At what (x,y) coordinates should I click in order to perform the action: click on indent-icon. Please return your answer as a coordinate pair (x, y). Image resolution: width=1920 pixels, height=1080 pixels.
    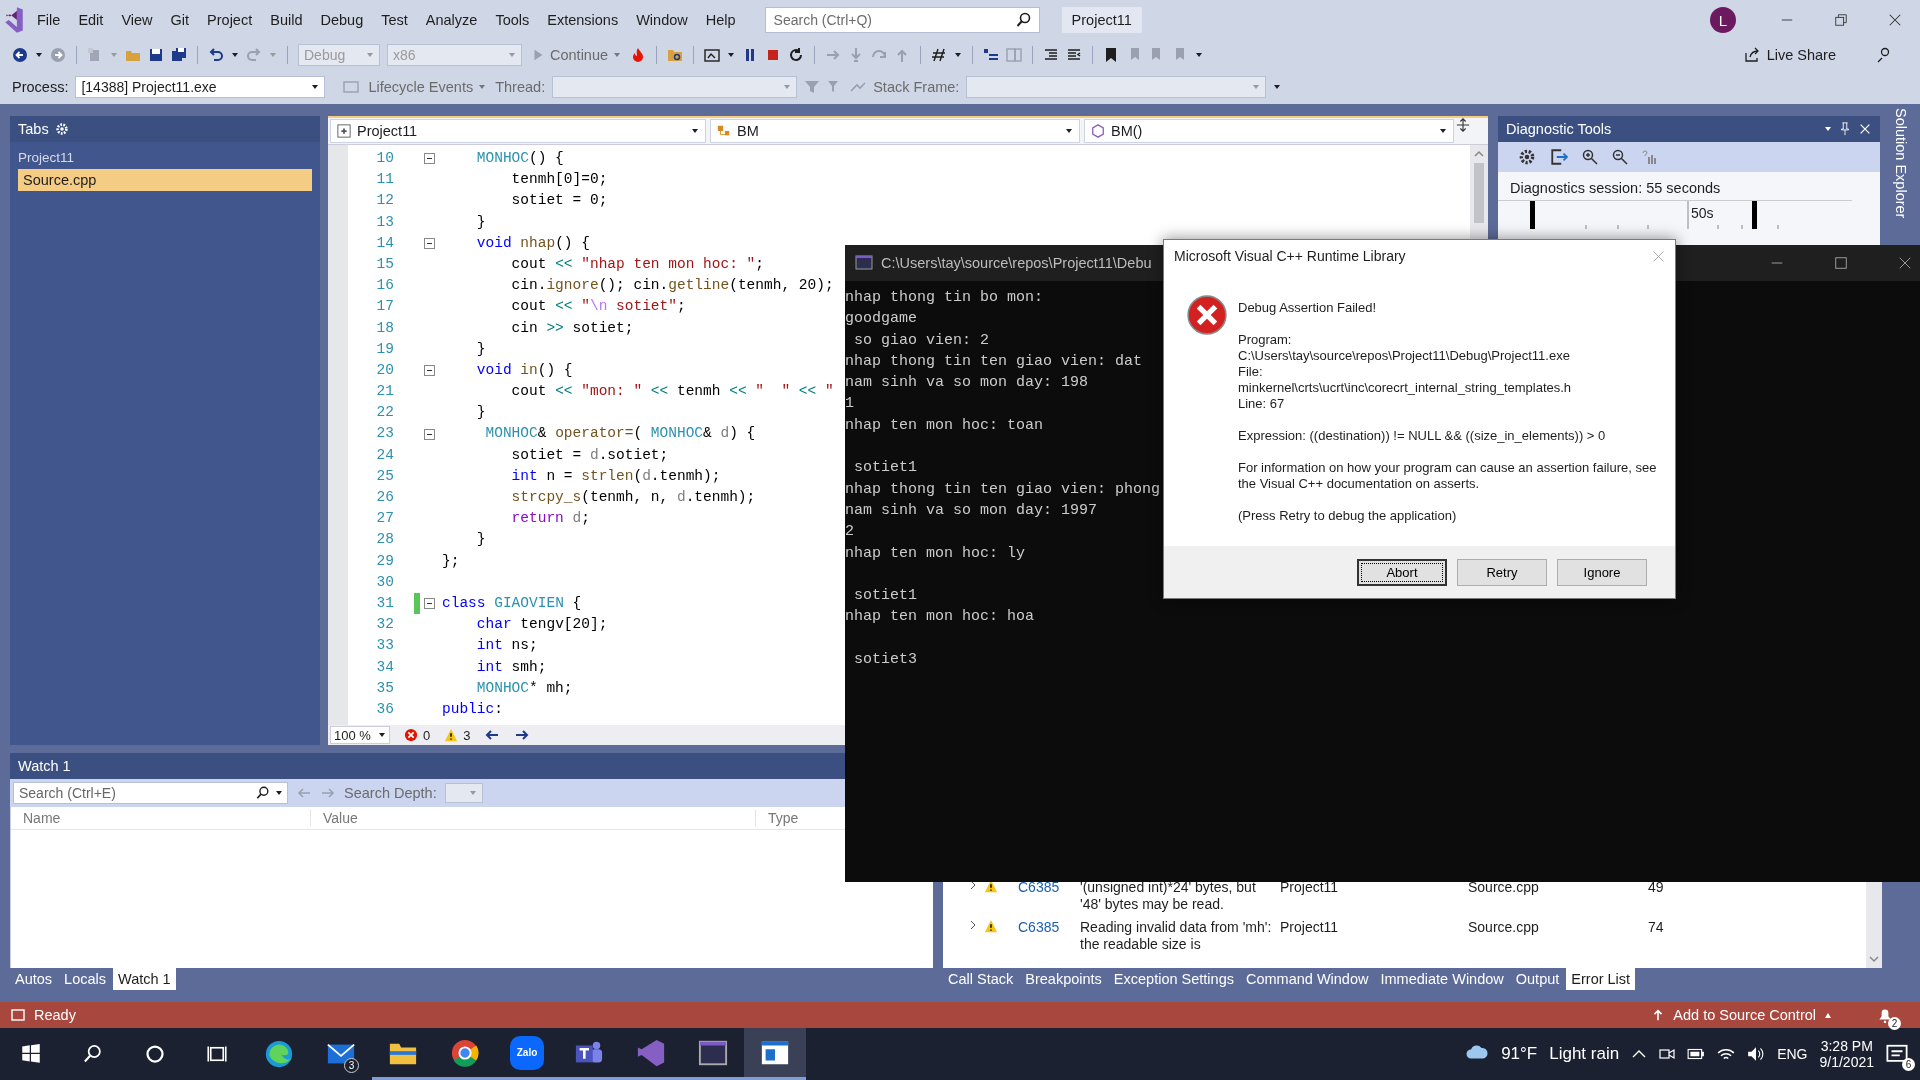
    Looking at the image, I should click on (1051, 55).